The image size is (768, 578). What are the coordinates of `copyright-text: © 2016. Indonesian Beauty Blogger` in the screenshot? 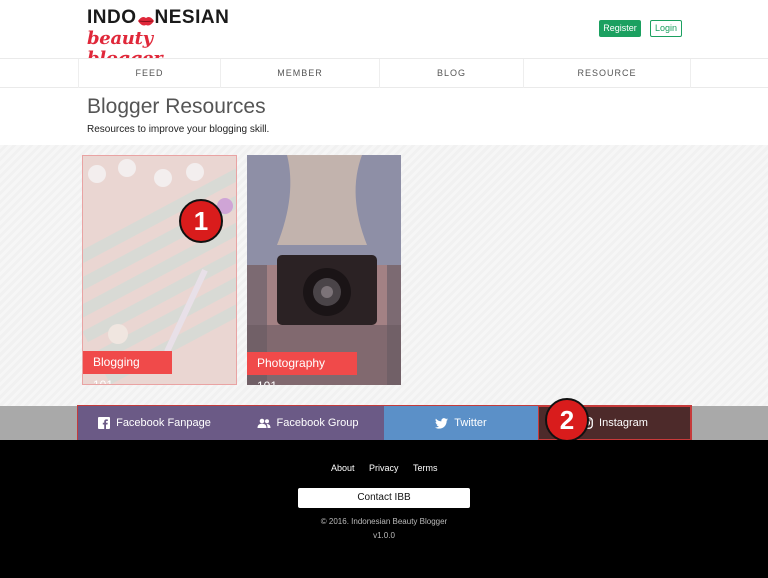 It's located at (384, 521).